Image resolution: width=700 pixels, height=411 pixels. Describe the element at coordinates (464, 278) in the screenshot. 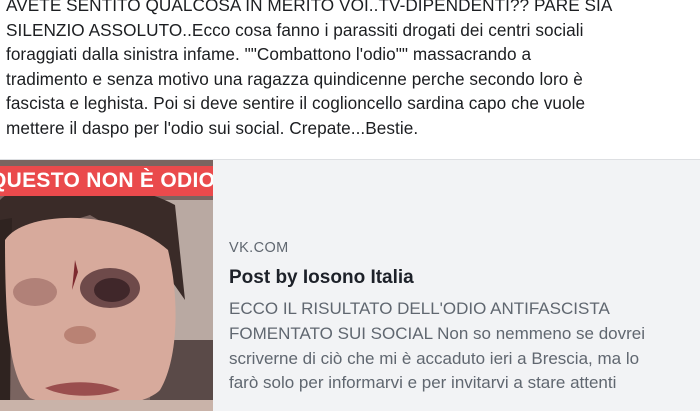

I see `link-title: Post by Iosono Italia` at that location.